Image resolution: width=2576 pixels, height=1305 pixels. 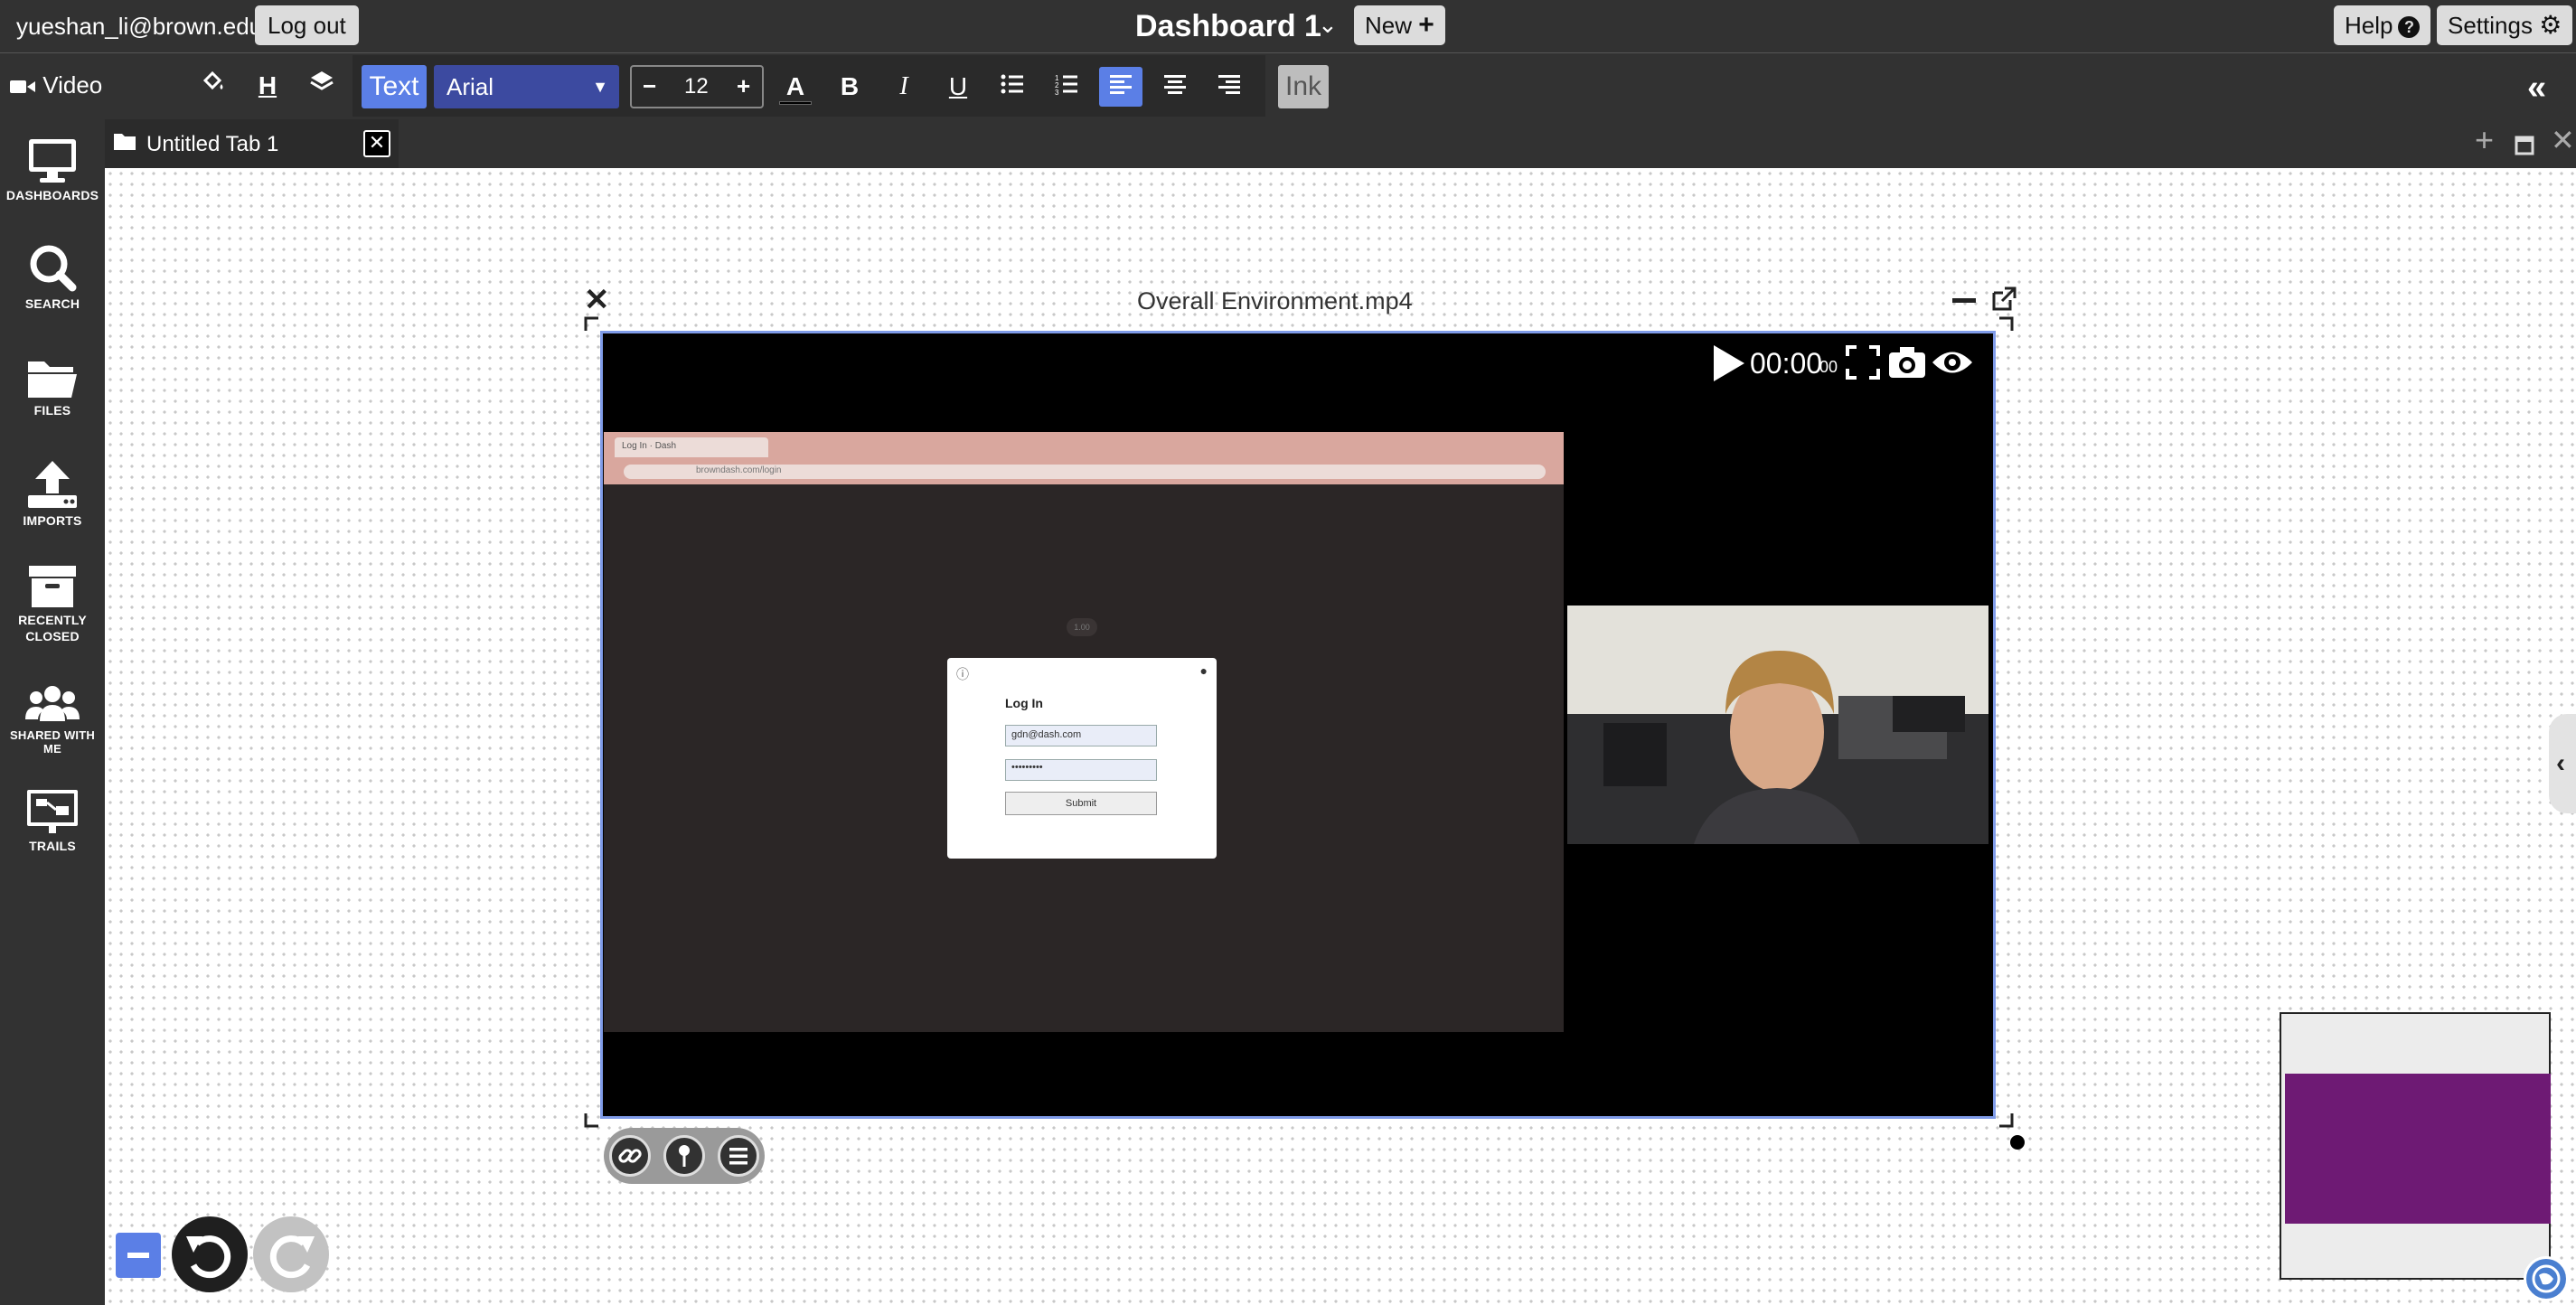 I want to click on maximize-icon, so click(x=2524, y=146).